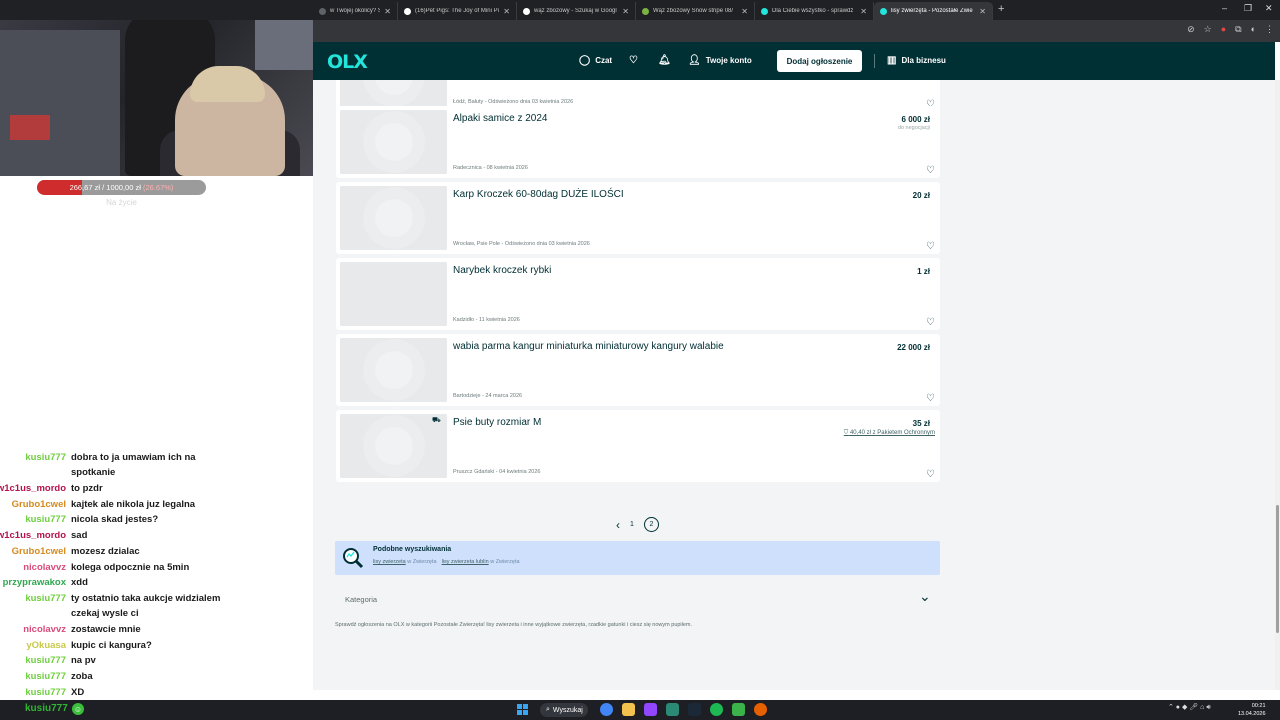 This screenshot has height=720, width=1280. What do you see at coordinates (1277, 569) in the screenshot?
I see `scrollbar-thumb` at bounding box center [1277, 569].